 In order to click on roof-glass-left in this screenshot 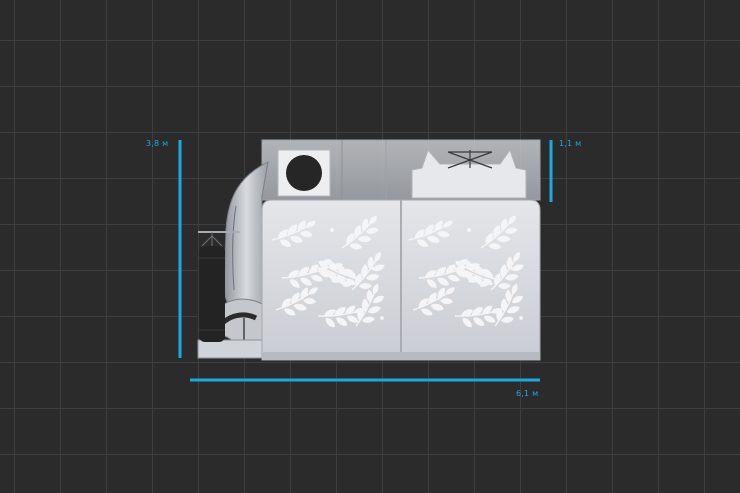, I will do `click(324, 170)`.